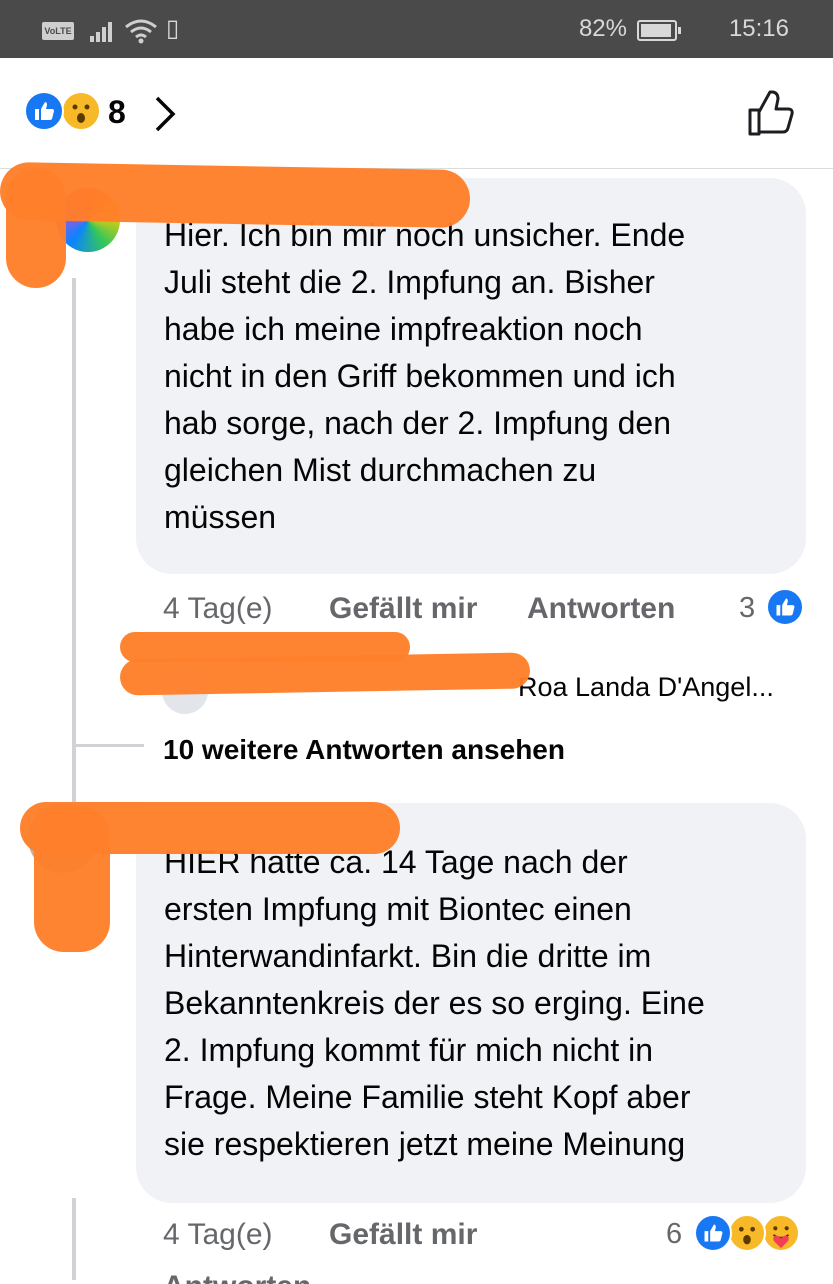  What do you see at coordinates (434, 1003) in the screenshot?
I see `comment-line: Bekanntenkreis der es so erging. Eine` at bounding box center [434, 1003].